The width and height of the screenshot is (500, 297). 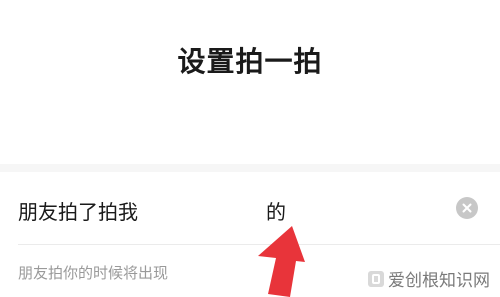 I want to click on section-separator, so click(x=250, y=168).